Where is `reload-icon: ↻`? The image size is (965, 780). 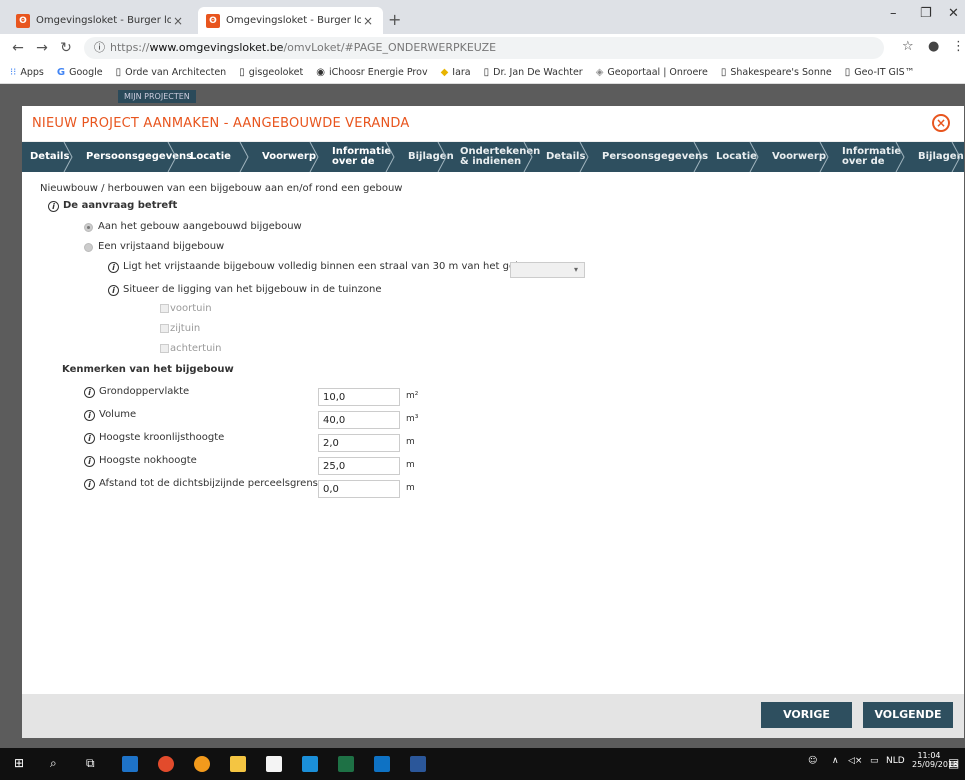
reload-icon: ↻ is located at coordinates (66, 48).